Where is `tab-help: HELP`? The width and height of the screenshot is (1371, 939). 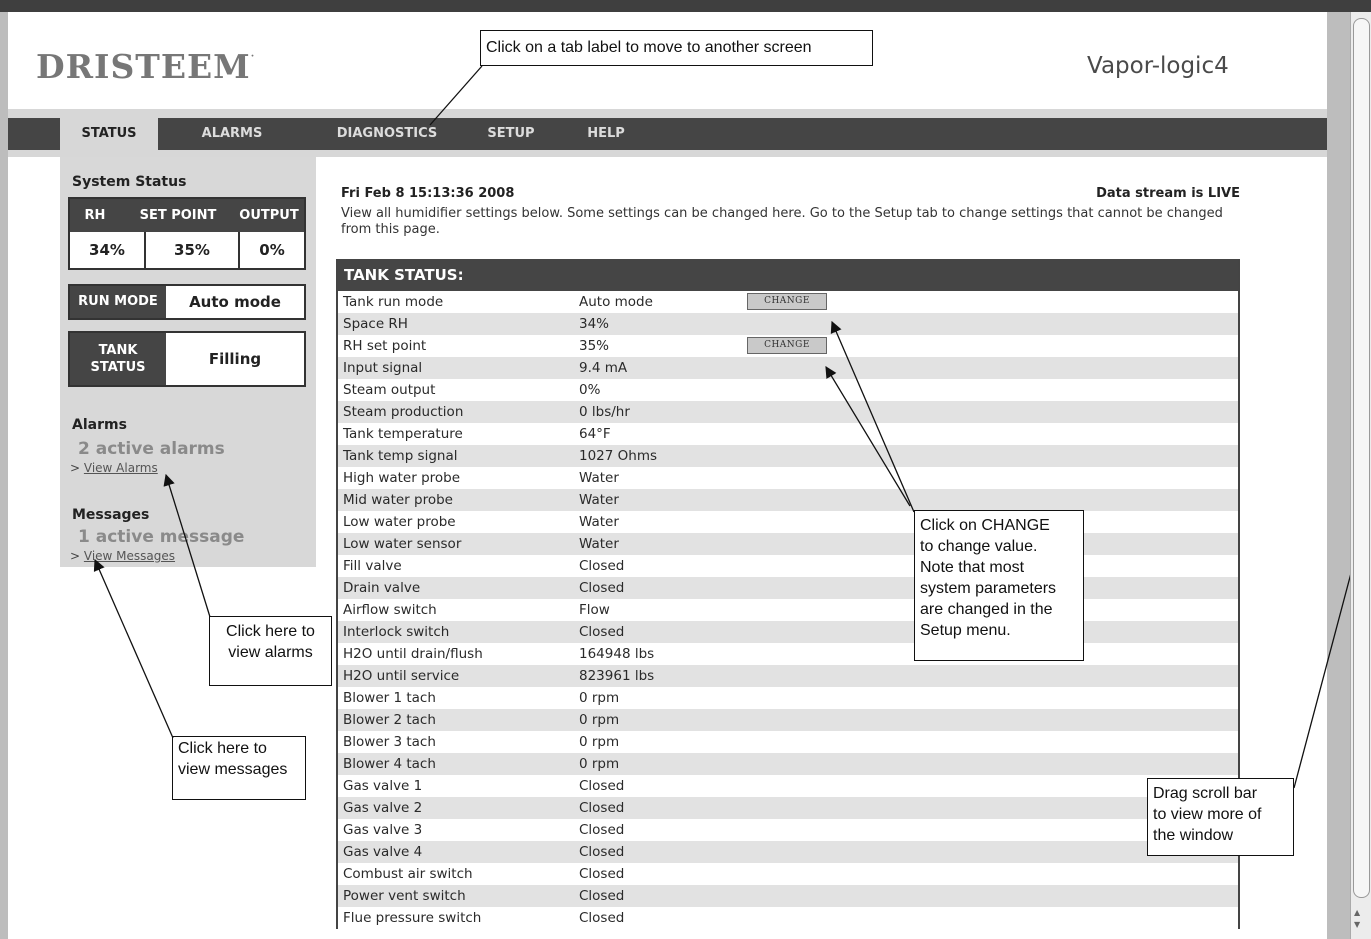
tab-help: HELP is located at coordinates (606, 134).